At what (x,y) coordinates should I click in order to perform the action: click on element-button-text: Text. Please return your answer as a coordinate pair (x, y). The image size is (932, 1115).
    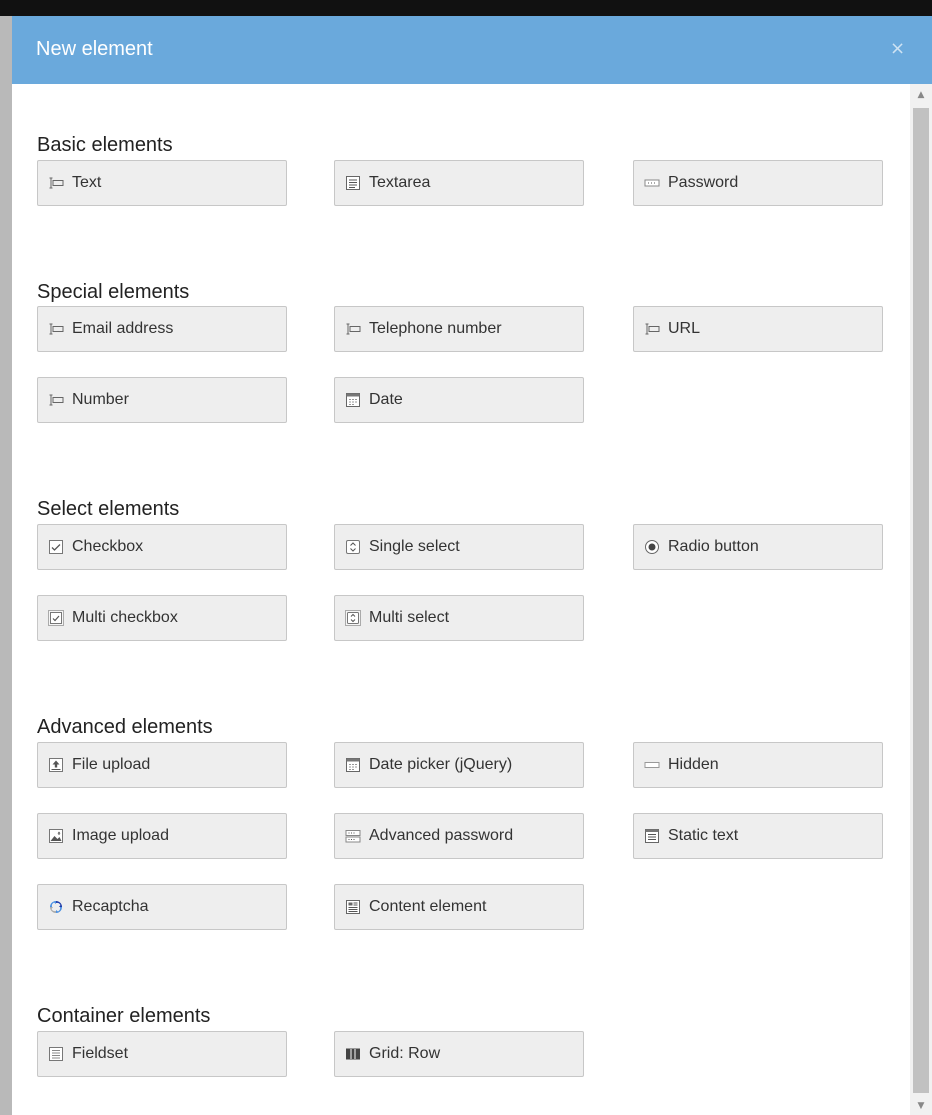
    Looking at the image, I should click on (162, 183).